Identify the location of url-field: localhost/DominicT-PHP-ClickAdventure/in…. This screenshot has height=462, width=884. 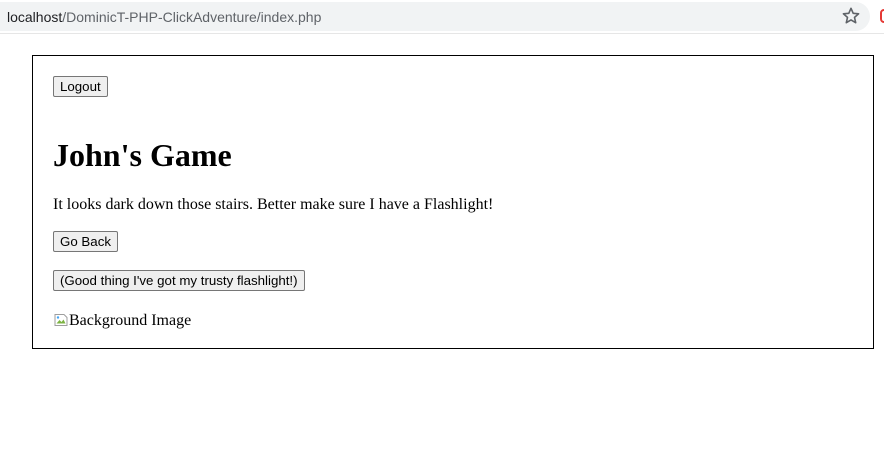
(435, 16).